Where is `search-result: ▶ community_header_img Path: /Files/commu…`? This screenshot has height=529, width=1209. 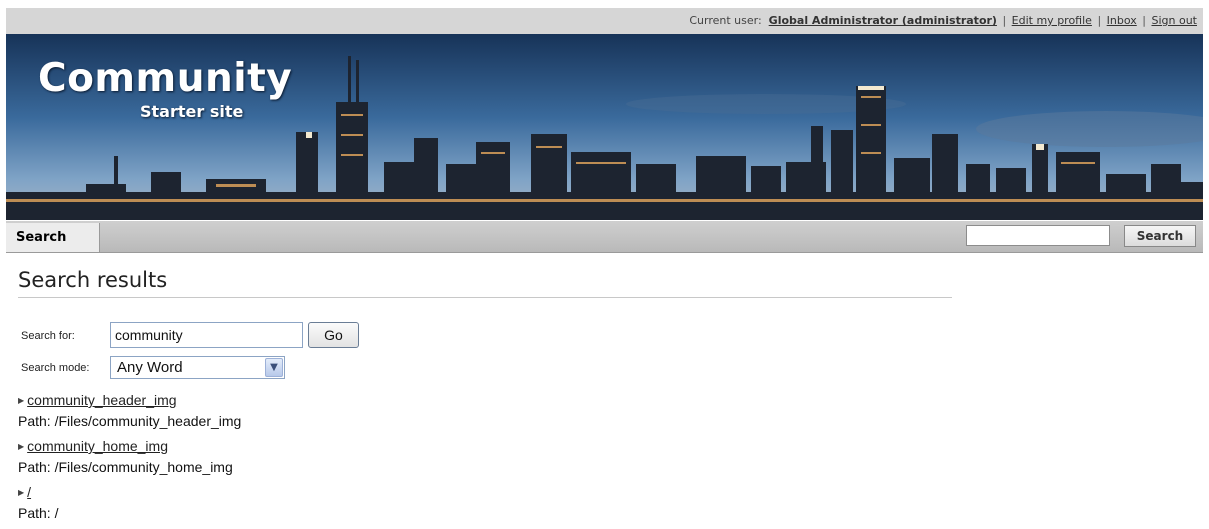
search-result: ▶ community_header_img Path: /Files/commu… is located at coordinates (129, 410).